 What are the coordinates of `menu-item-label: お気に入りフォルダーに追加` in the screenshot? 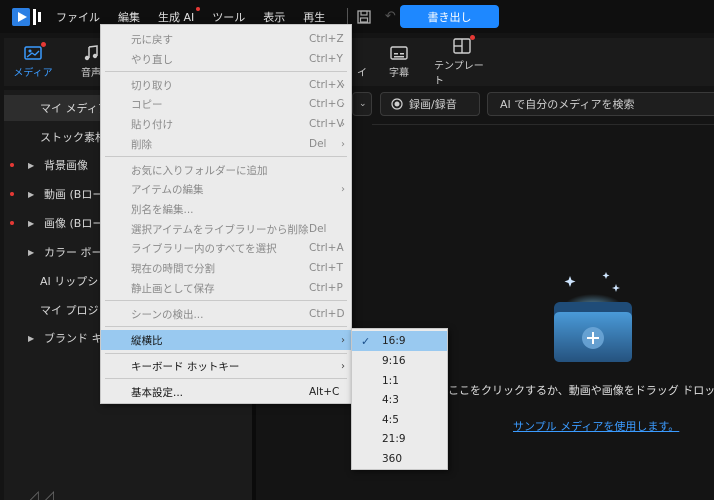 It's located at (199, 170).